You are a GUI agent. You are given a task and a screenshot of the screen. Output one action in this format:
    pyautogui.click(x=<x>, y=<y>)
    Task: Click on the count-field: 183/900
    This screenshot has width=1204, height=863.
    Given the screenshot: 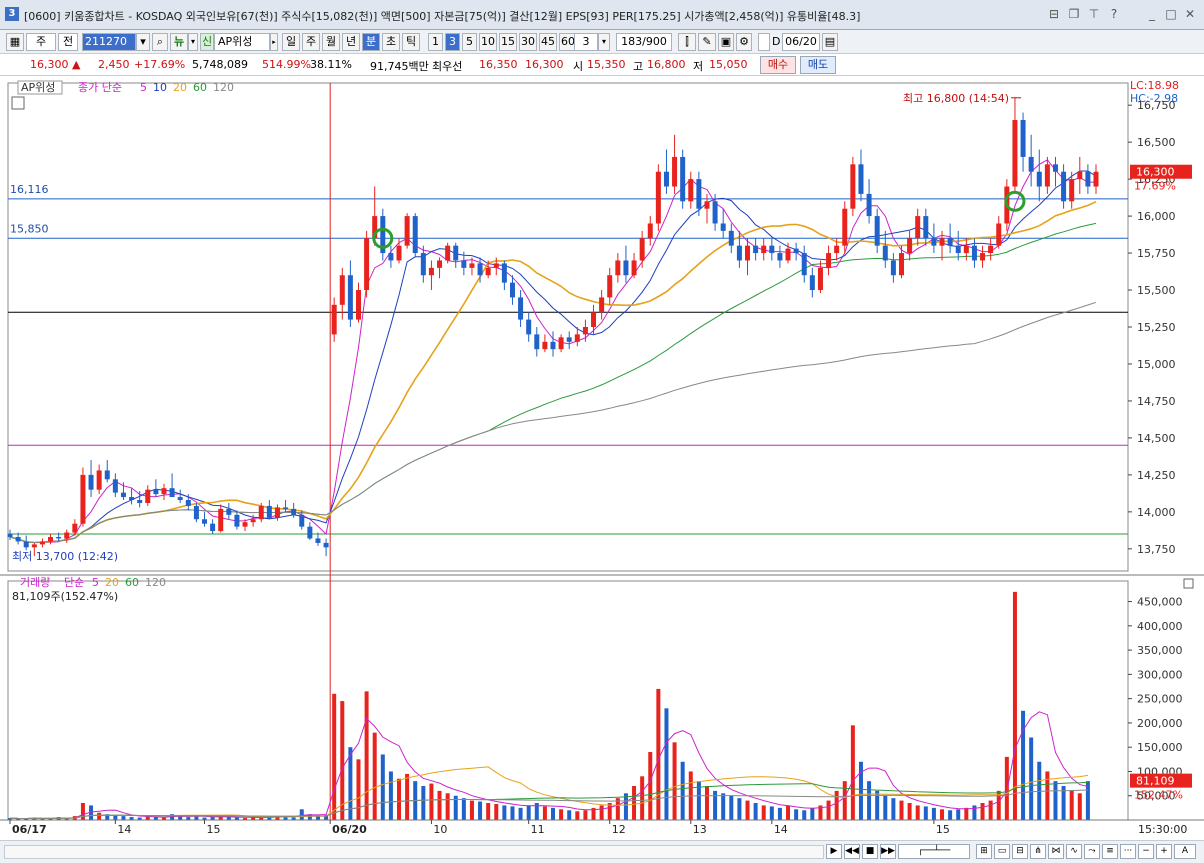 What is the action you would take?
    pyautogui.click(x=644, y=42)
    